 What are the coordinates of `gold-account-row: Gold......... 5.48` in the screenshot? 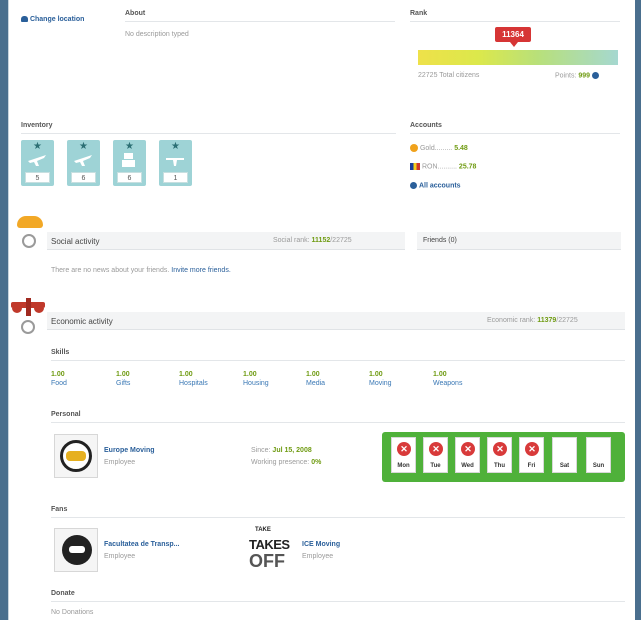 It's located at (439, 148).